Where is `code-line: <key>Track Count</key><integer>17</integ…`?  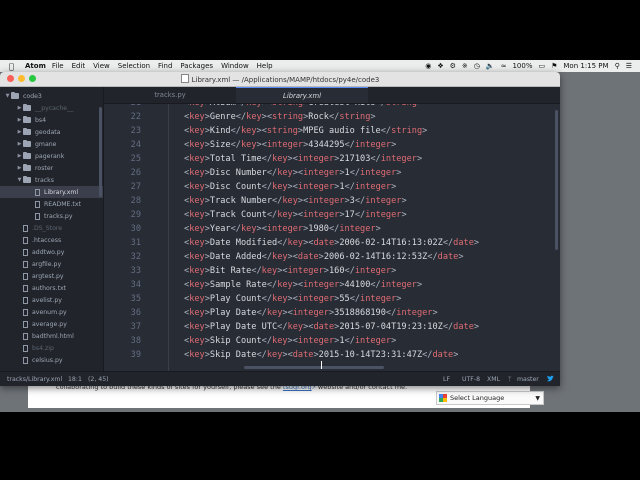
code-line: <key>Track Count</key><integer>17</integ… is located at coordinates (295, 215).